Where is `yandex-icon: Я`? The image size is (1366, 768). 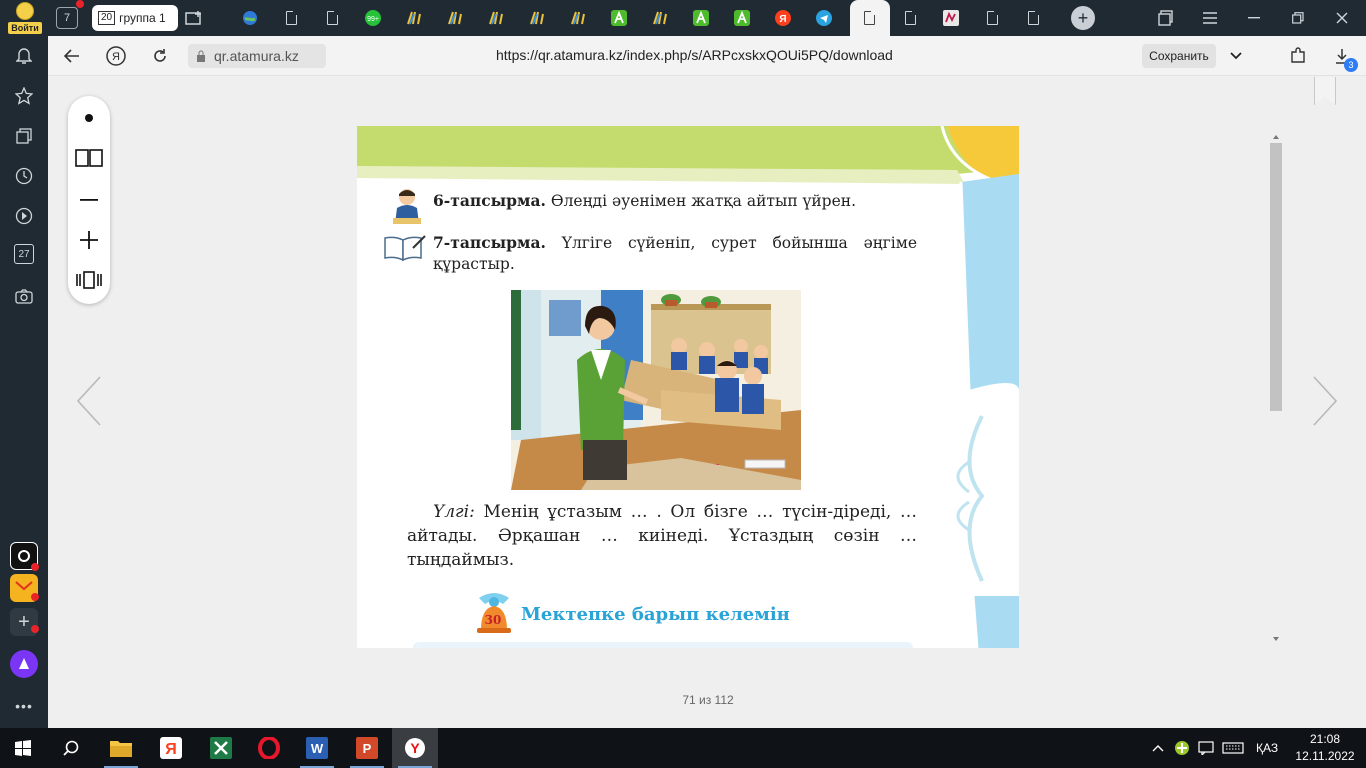 yandex-icon: Я is located at coordinates (116, 56).